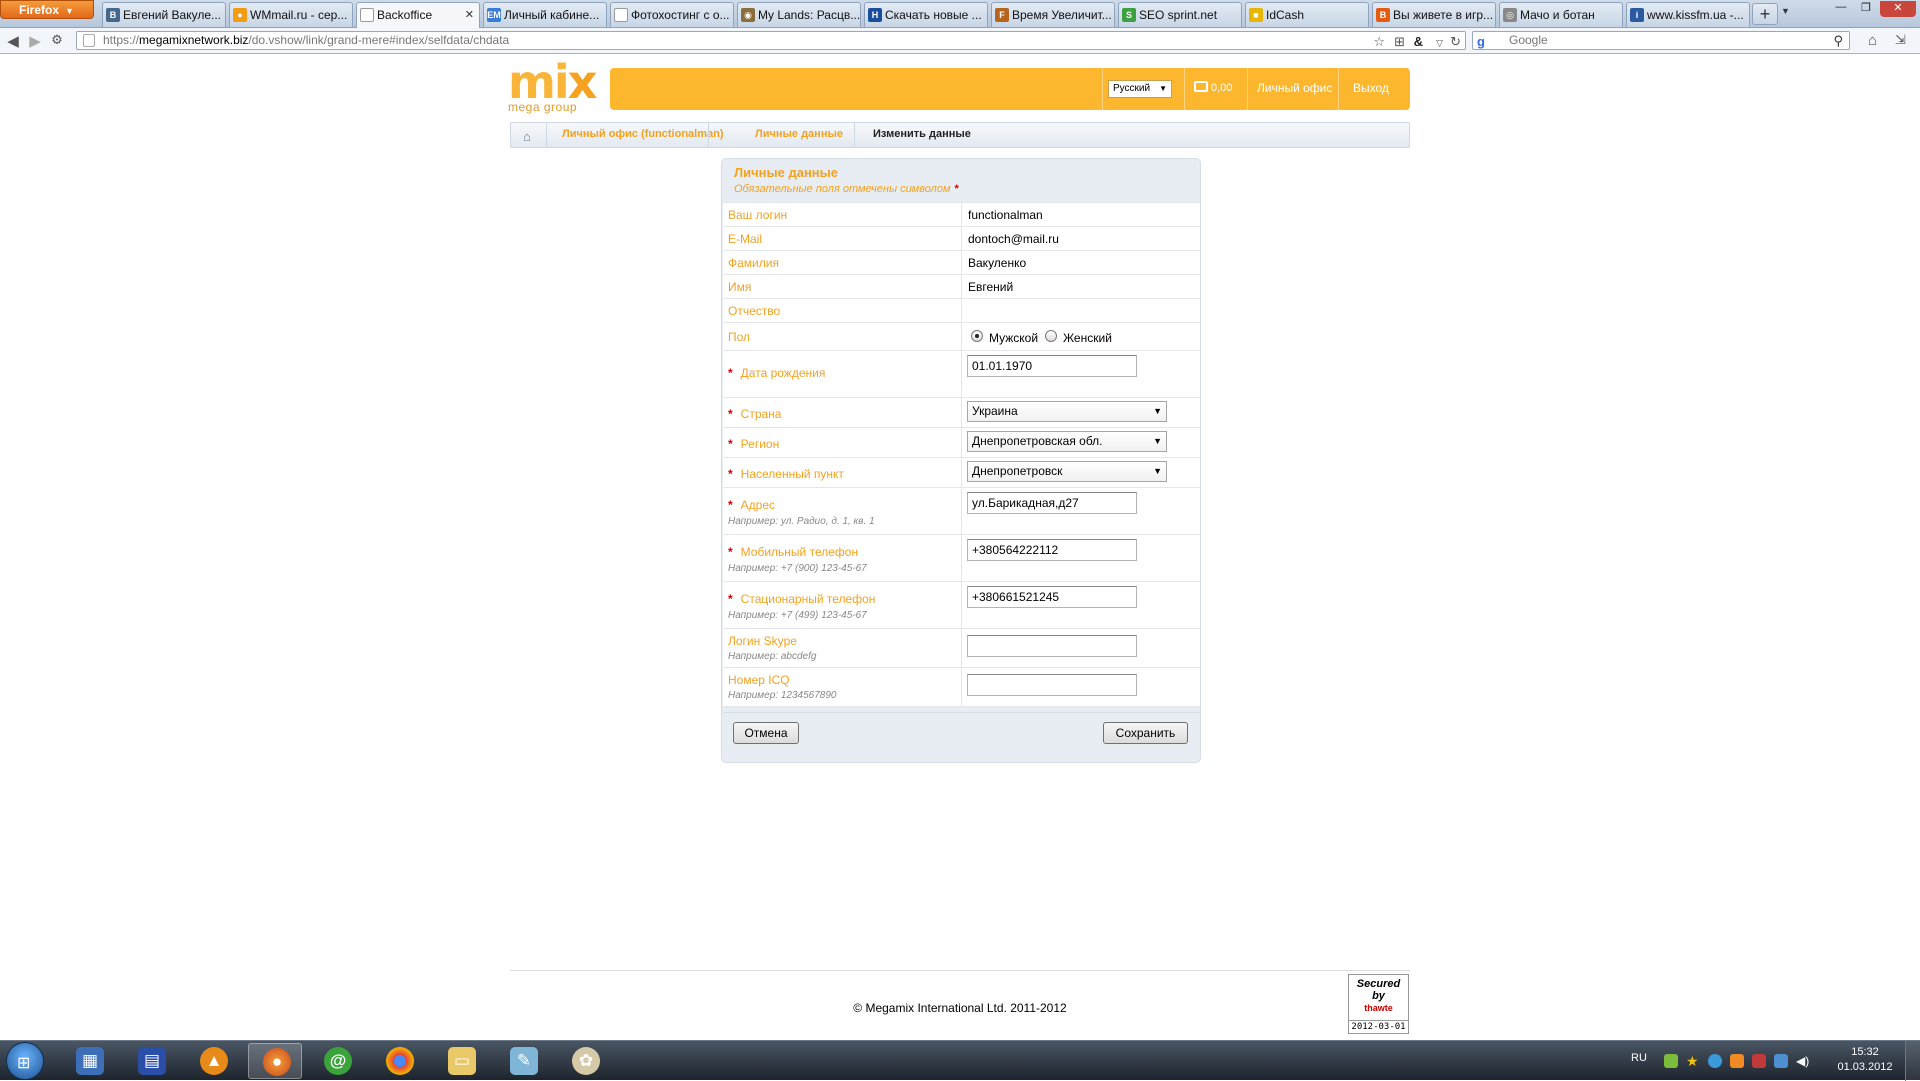 The image size is (1920, 1081). I want to click on header-divider, so click(1102, 89).